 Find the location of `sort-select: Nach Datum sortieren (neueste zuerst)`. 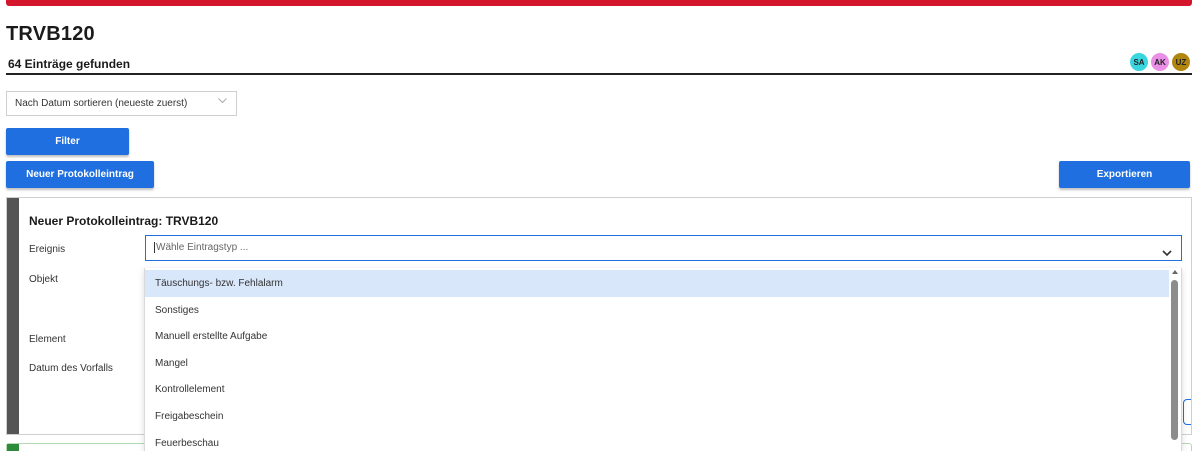

sort-select: Nach Datum sortieren (neueste zuerst) is located at coordinates (121, 103).